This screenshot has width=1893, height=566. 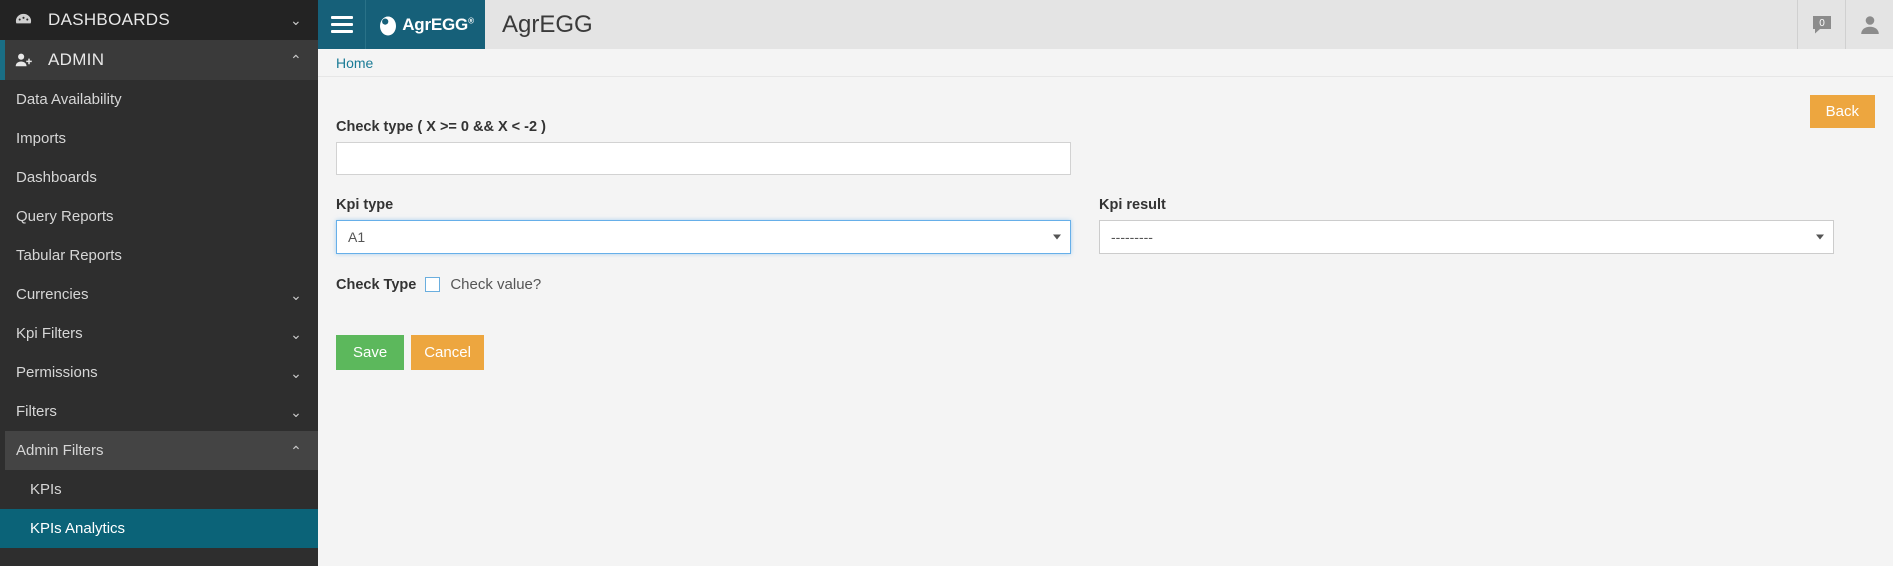 I want to click on sidebar-item-tabular-reports: Tabular Reports, so click(x=159, y=255).